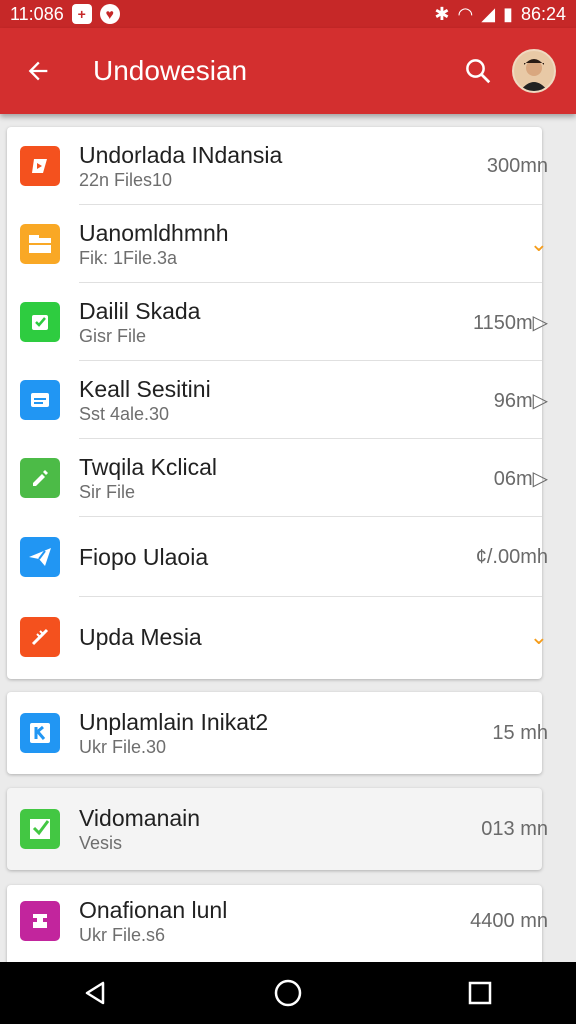 The width and height of the screenshot is (576, 1024). I want to click on list-item: Uanomldhmnh Fik: 1File.3a ⌄, so click(277, 244).